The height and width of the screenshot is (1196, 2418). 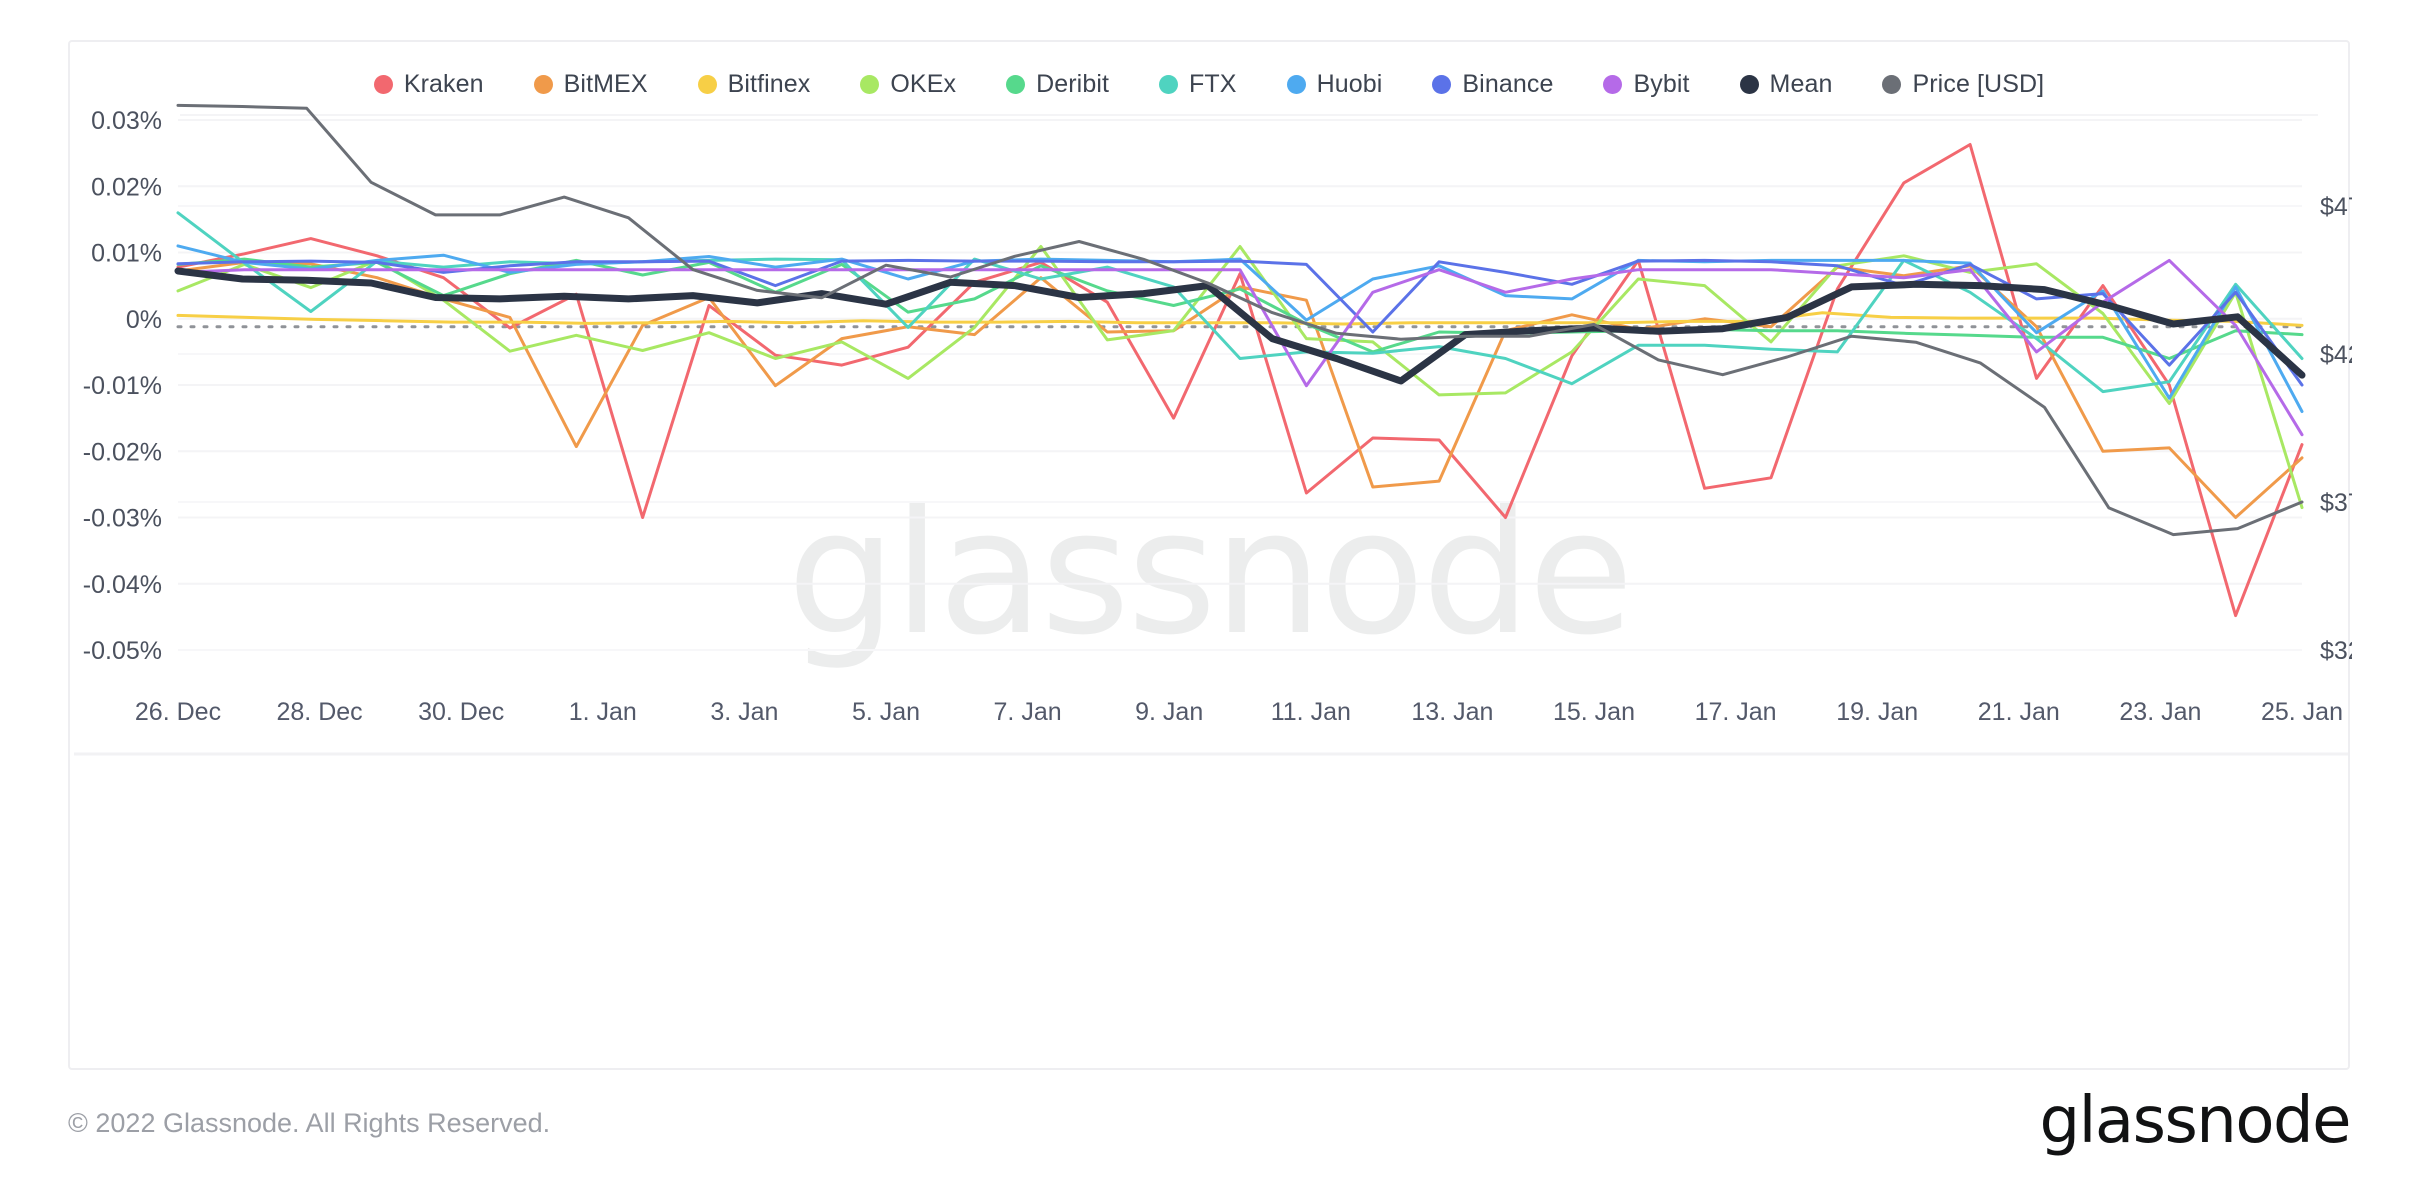 What do you see at coordinates (1028, 712) in the screenshot?
I see `x-axis-tick-label: 7. Jan` at bounding box center [1028, 712].